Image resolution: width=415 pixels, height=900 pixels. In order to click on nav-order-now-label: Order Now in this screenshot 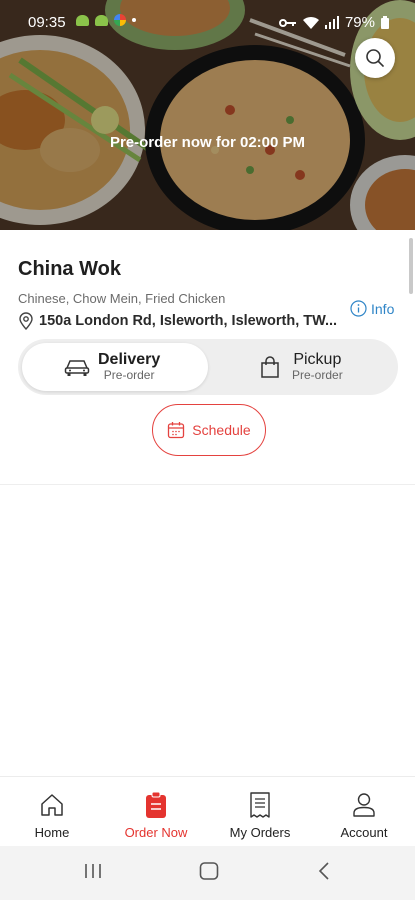, I will do `click(156, 832)`.